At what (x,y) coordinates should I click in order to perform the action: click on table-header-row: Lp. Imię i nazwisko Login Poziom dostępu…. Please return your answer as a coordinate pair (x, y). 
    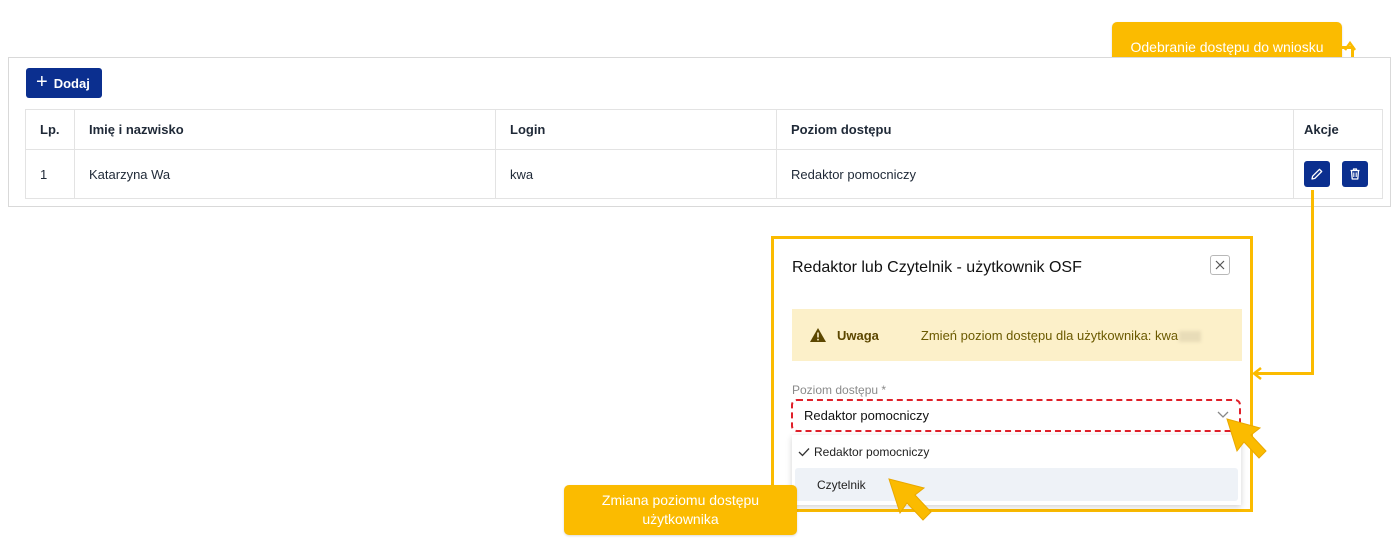
    Looking at the image, I should click on (704, 129).